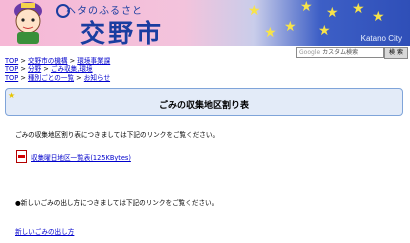 This screenshot has width=410, height=243. I want to click on breadcrumb-link: 分野, so click(34, 69).